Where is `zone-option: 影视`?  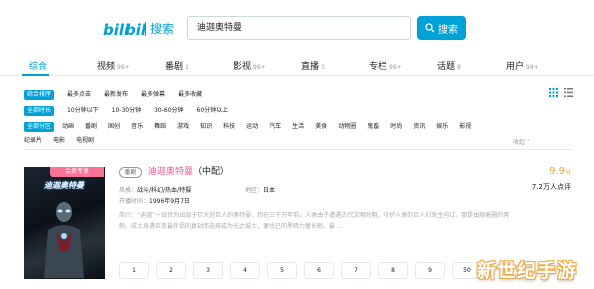 zone-option: 影视 is located at coordinates (465, 127).